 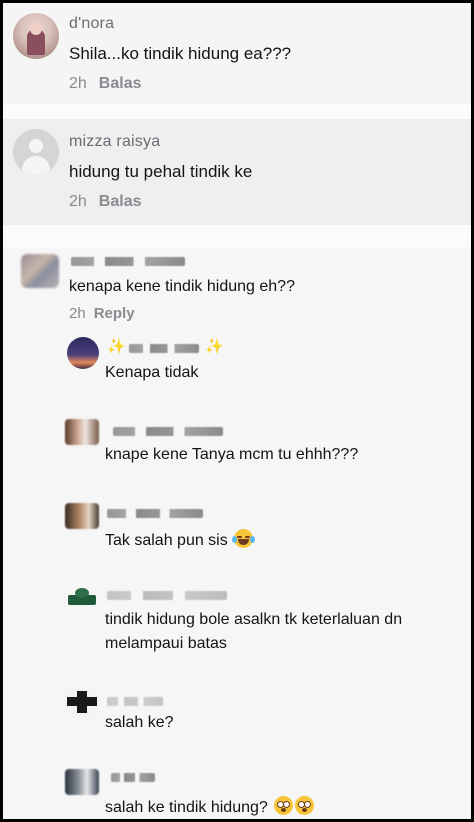 I want to click on comment-text: Shila...ko tindik hidung ea???, so click(x=180, y=53).